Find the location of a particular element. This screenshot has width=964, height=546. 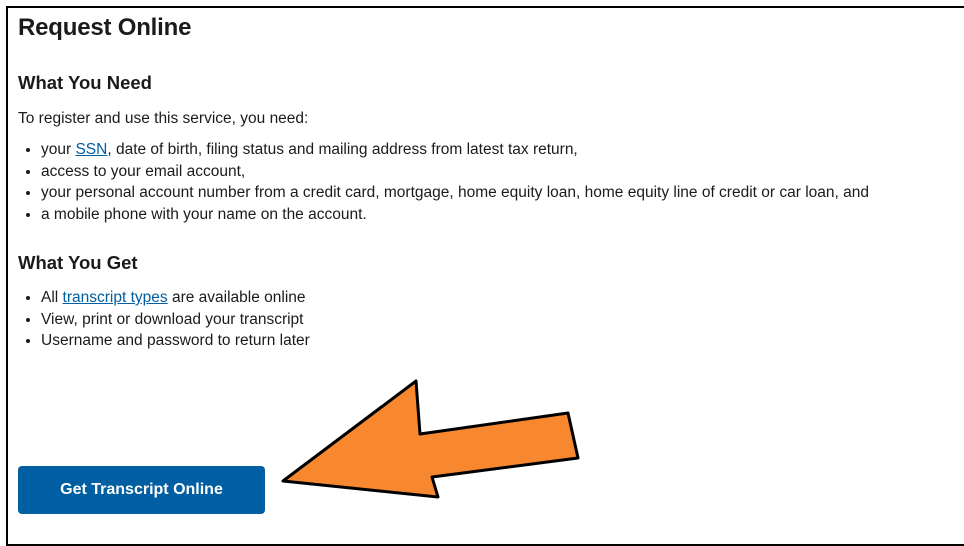

transcript-types-link: transcript types is located at coordinates (115, 297).